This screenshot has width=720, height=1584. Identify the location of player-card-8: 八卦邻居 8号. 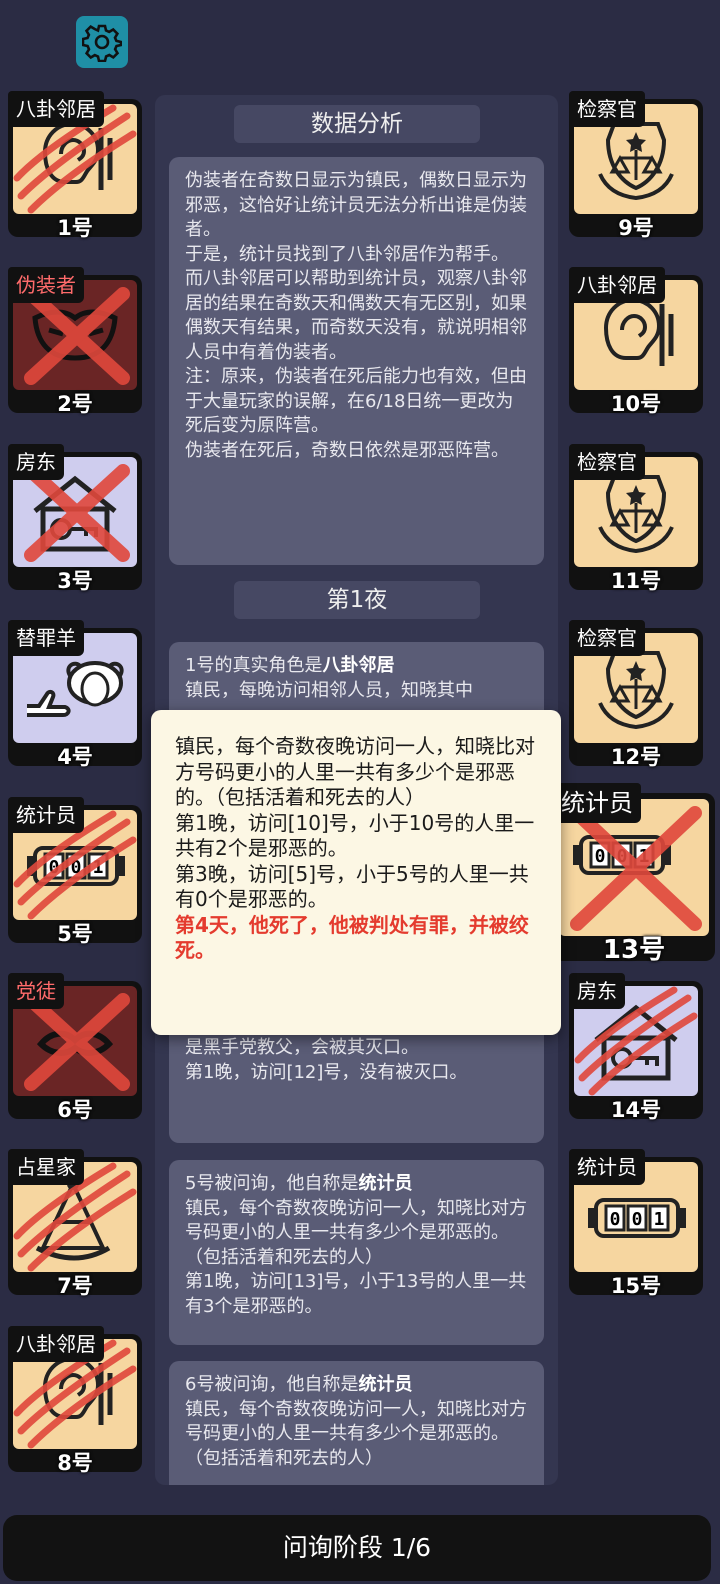
(75, 1400).